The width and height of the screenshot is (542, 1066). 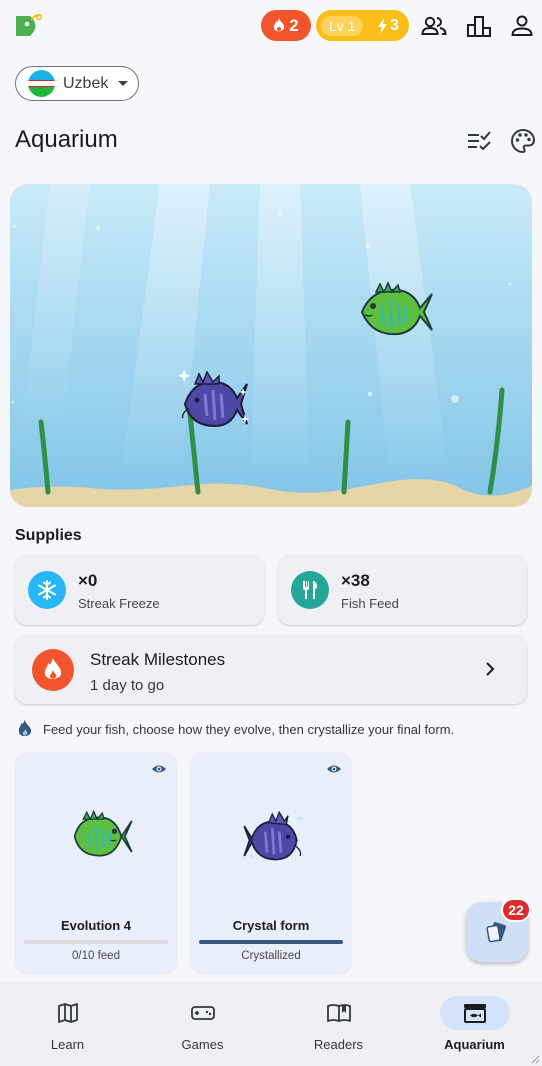 What do you see at coordinates (271, 925) in the screenshot?
I see `fish-card-title: Crystal form` at bounding box center [271, 925].